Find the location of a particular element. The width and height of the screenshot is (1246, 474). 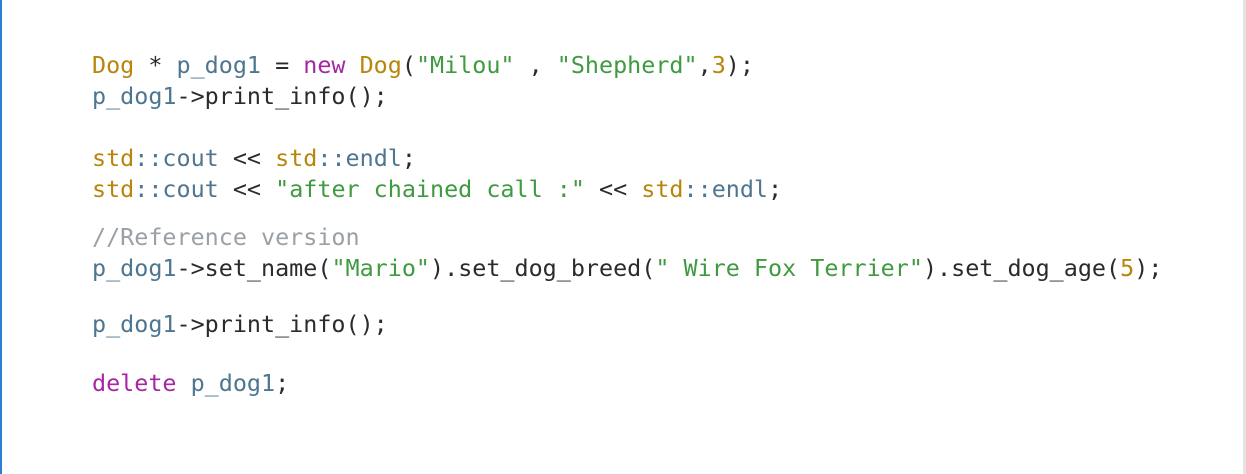

string-token: "Shepherd" is located at coordinates (627, 65).